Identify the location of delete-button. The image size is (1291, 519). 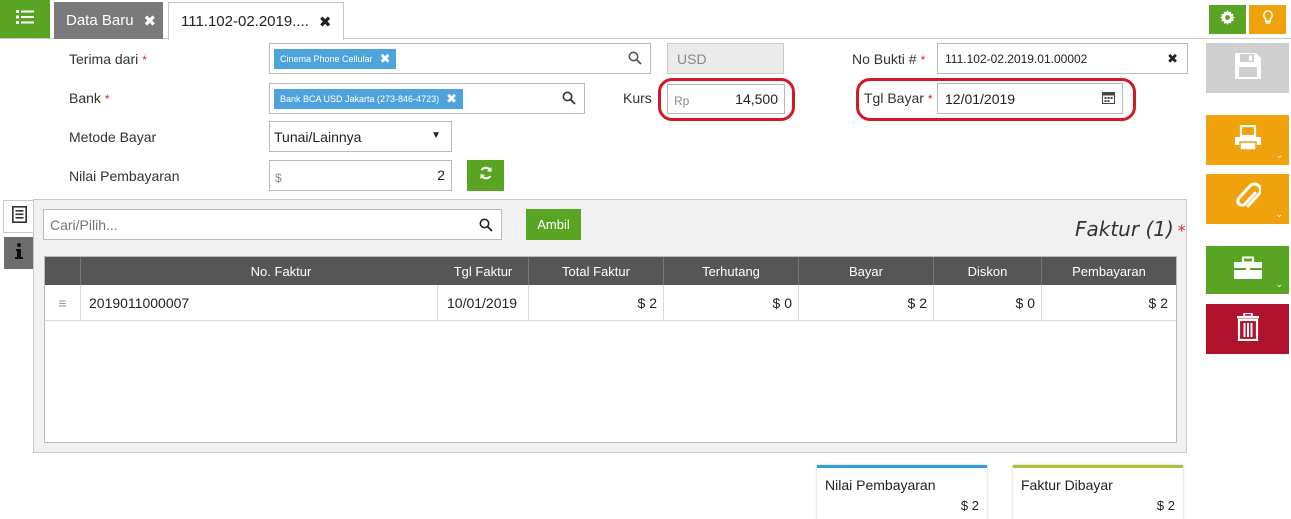
(1247, 329).